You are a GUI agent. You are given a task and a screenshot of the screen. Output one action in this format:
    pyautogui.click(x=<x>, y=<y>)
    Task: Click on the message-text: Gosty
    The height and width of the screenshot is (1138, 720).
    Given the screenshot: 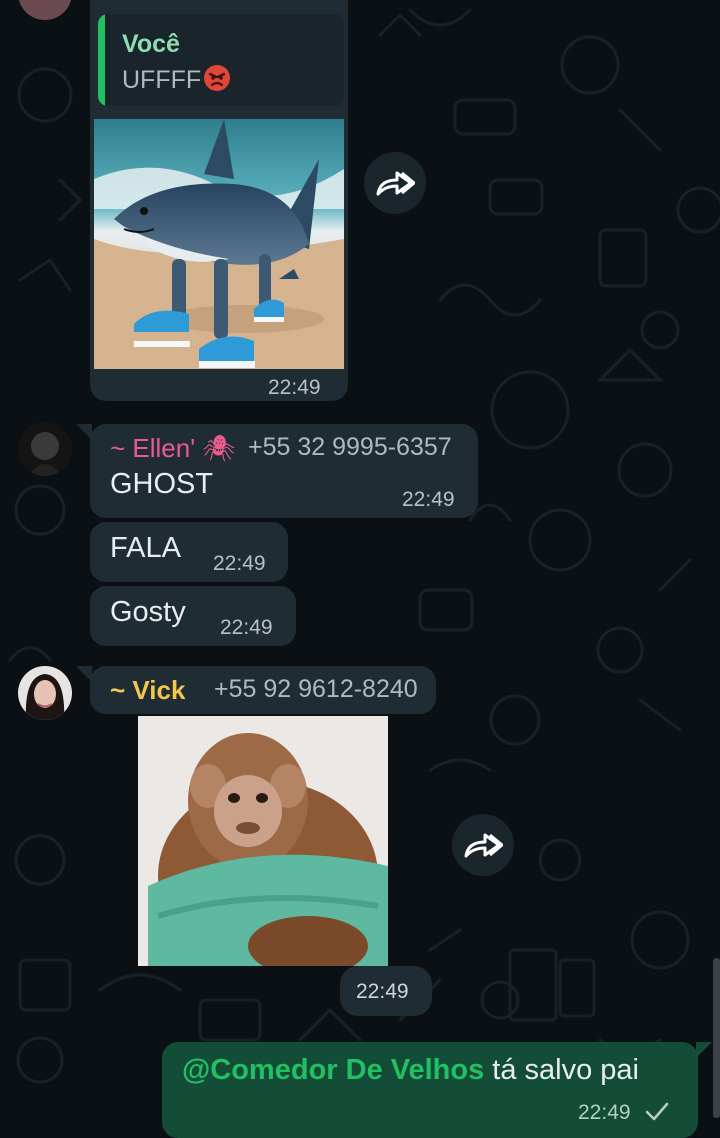 What is the action you would take?
    pyautogui.click(x=148, y=612)
    